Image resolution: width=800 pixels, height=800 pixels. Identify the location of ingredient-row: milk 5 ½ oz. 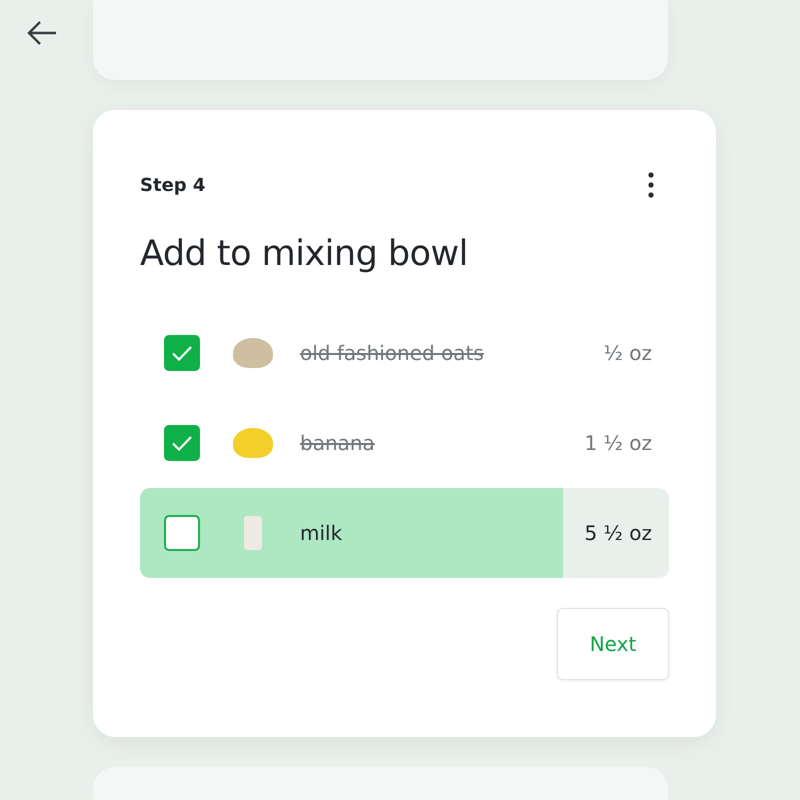
(404, 533).